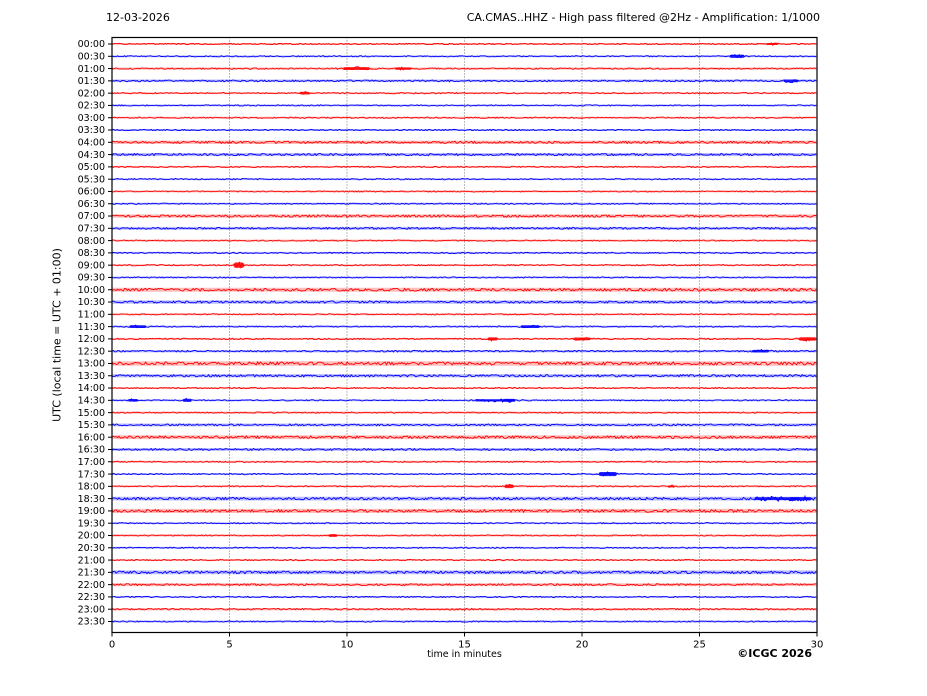 This screenshot has height=696, width=927. What do you see at coordinates (91, 278) in the screenshot?
I see `row-label: 09:30` at bounding box center [91, 278].